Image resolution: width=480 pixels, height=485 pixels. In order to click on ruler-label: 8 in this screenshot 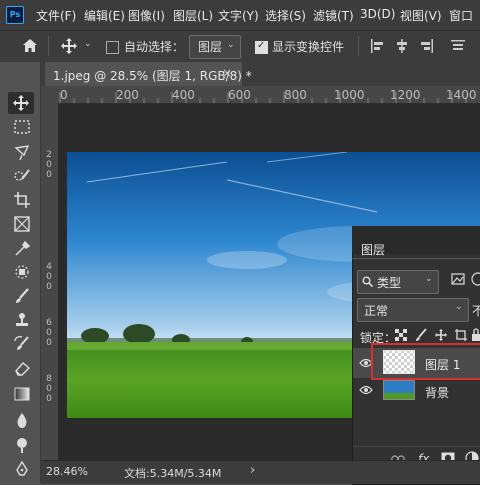, I will do `click(49, 379)`.